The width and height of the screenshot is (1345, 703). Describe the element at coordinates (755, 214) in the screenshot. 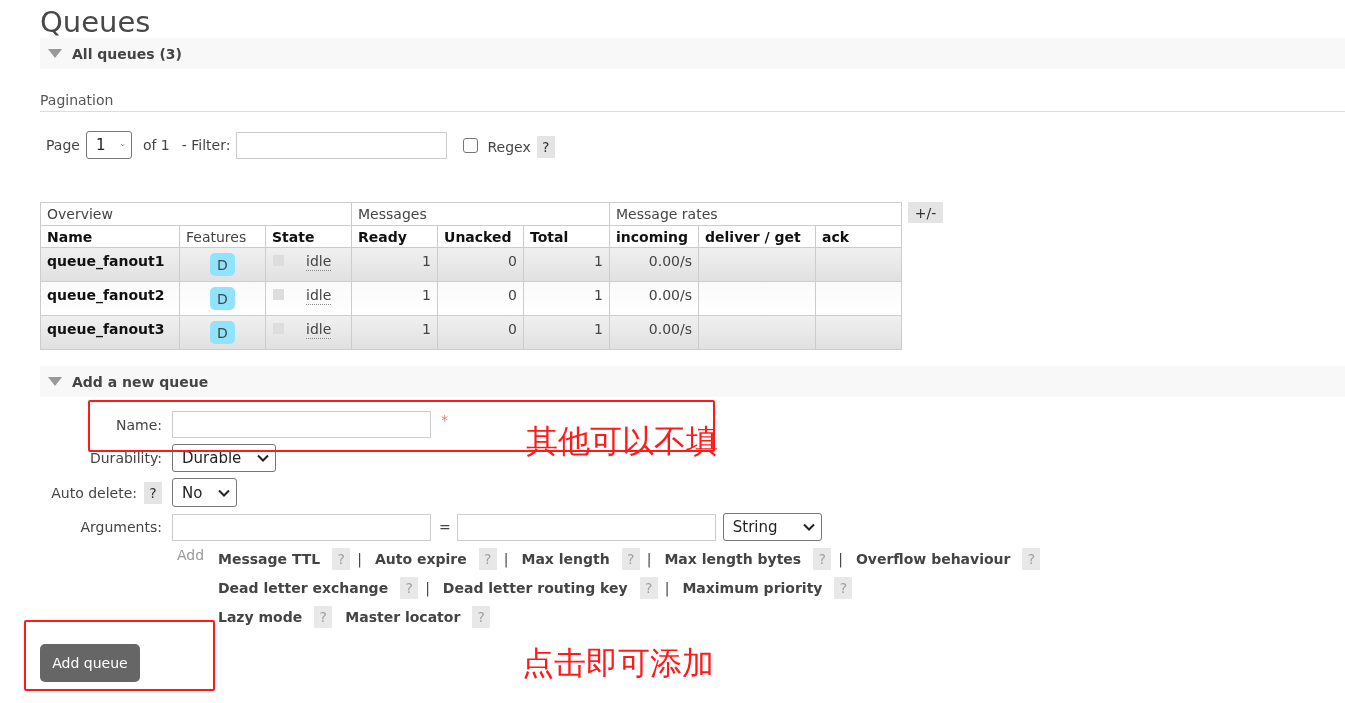

I see `column-group-header: Message rates` at that location.